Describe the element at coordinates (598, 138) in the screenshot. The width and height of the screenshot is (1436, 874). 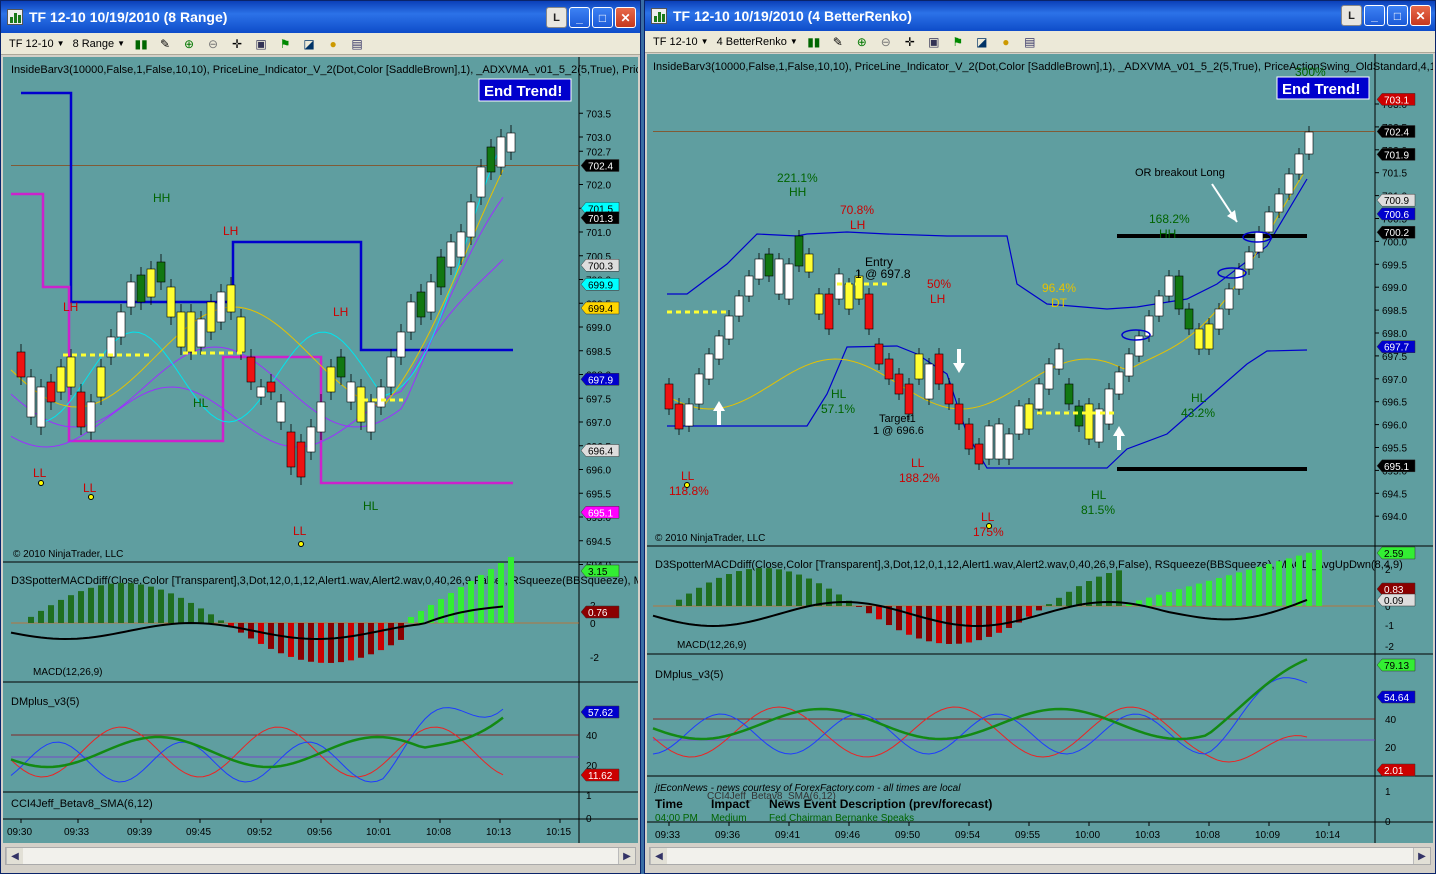
I see `price-tick-label: 703.0` at that location.